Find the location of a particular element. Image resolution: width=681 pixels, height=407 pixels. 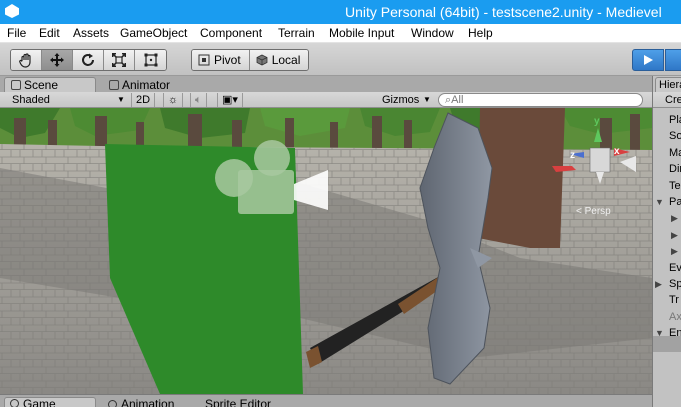

animator-tab-icon is located at coordinates (114, 84).